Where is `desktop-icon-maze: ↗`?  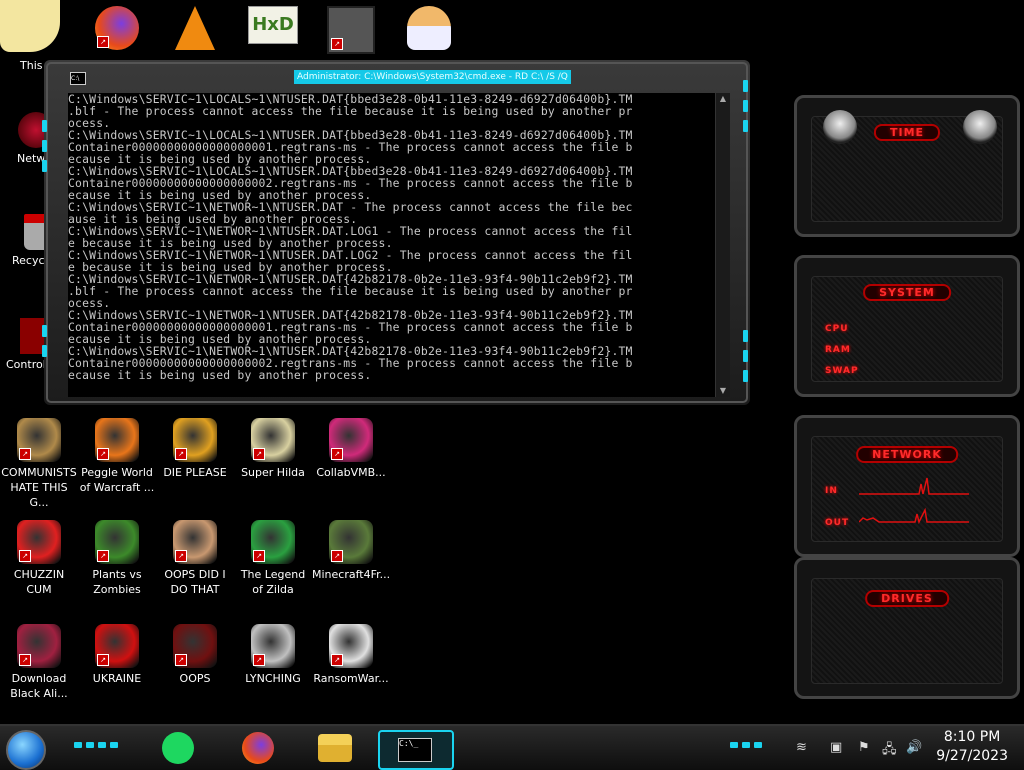
desktop-icon-maze: ↗ is located at coordinates (351, 31).